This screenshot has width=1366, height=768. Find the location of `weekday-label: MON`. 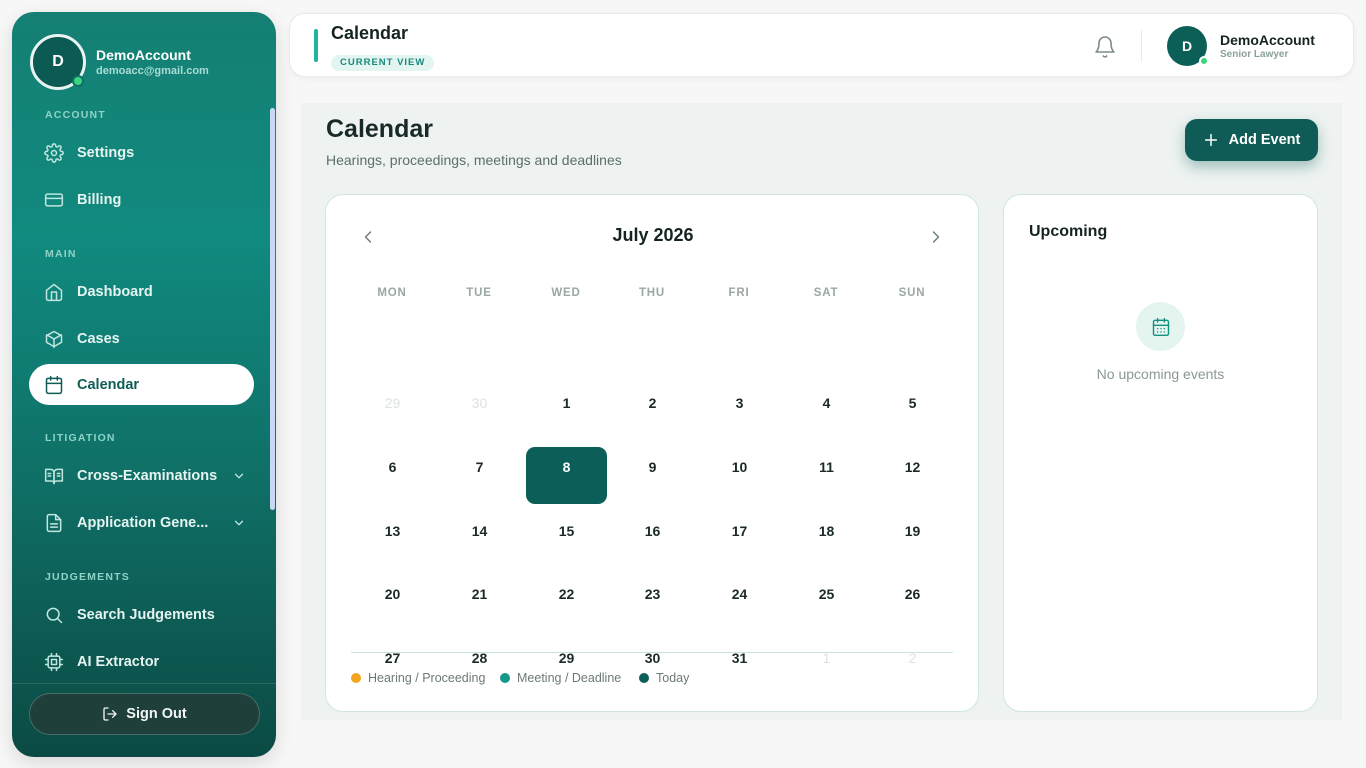

weekday-label: MON is located at coordinates (392, 293).